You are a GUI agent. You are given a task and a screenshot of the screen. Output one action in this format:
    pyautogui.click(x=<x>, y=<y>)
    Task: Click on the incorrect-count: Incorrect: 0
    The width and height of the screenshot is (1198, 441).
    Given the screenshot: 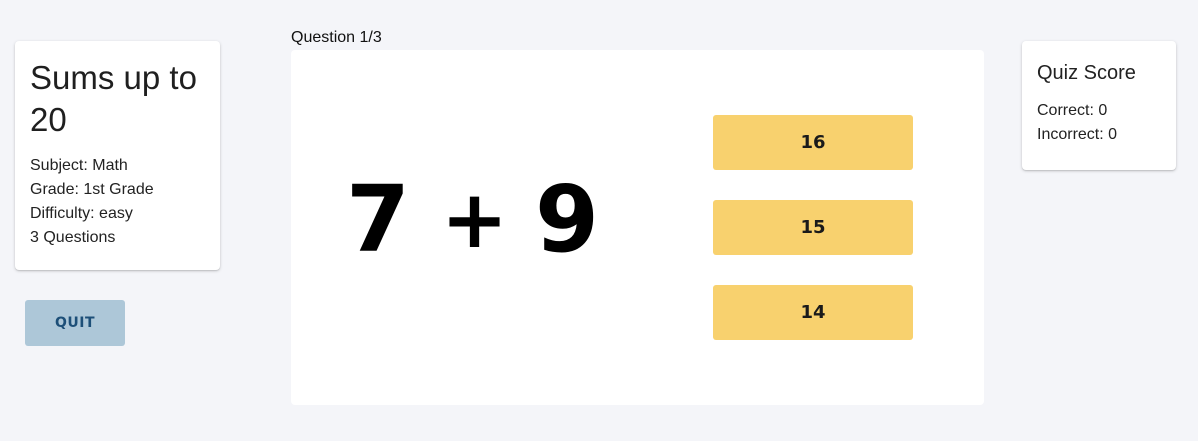 What is the action you would take?
    pyautogui.click(x=1077, y=134)
    